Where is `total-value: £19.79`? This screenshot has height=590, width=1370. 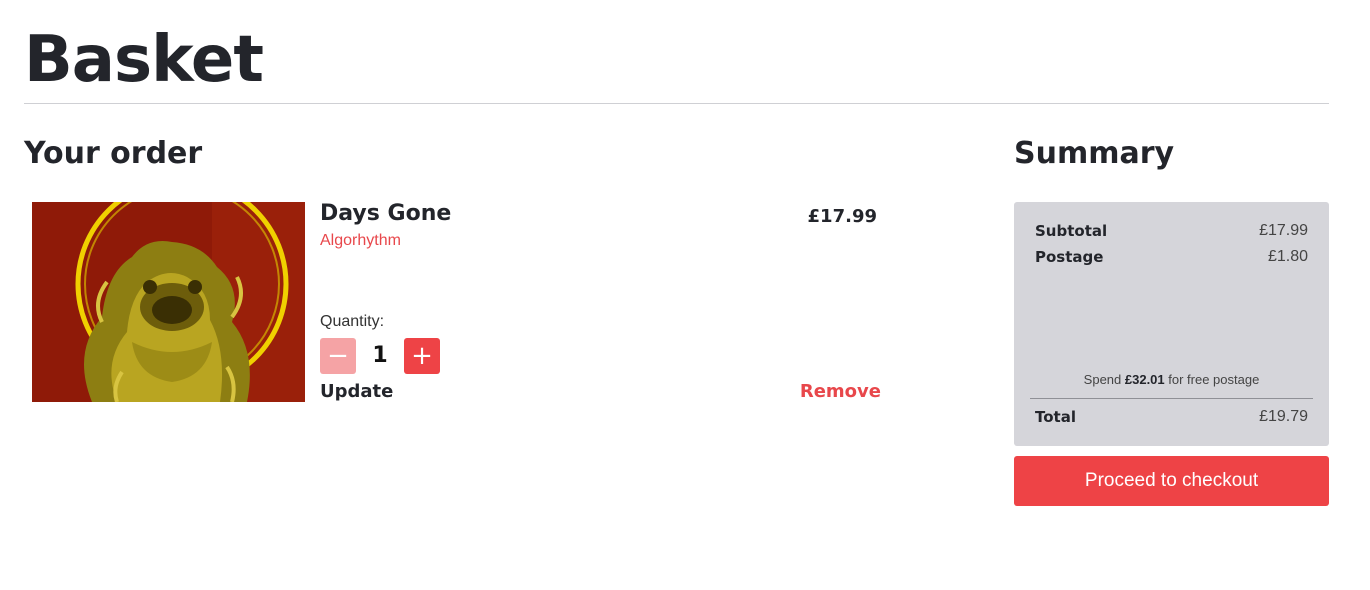 total-value: £19.79 is located at coordinates (1283, 416).